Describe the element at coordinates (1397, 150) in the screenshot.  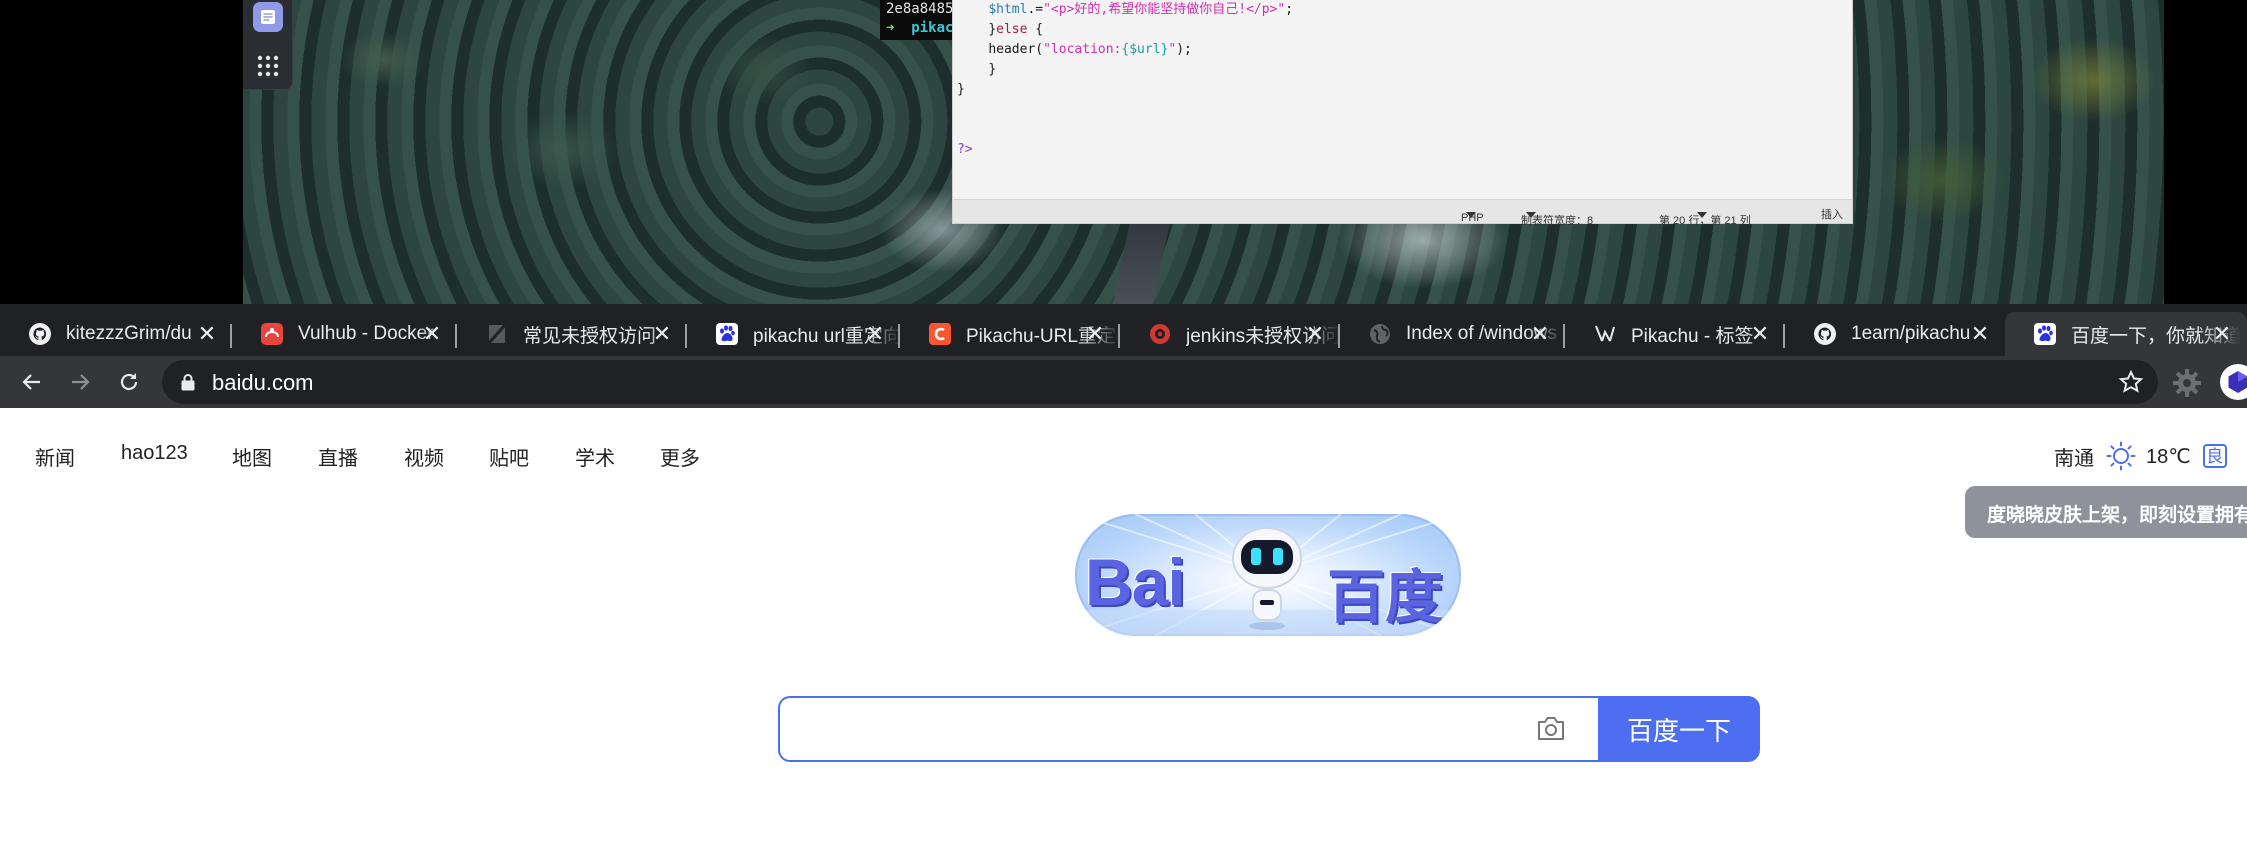
I see `code-line: ?>` at that location.